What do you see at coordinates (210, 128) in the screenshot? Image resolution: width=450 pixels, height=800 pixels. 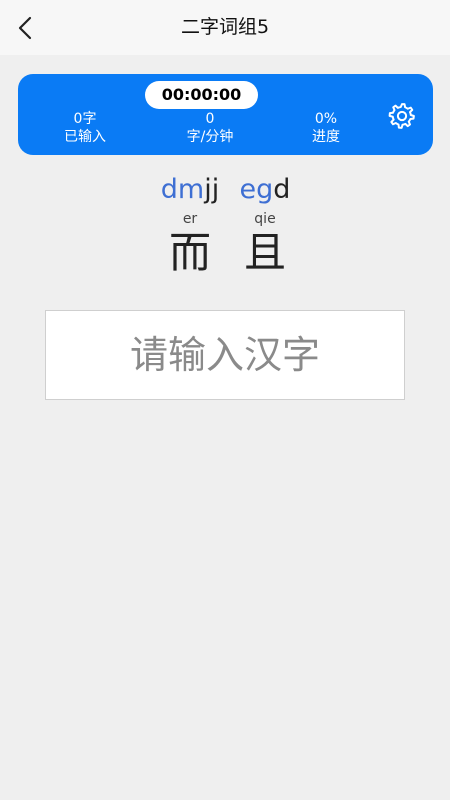 I see `speed-stat: 0 字/分钟` at bounding box center [210, 128].